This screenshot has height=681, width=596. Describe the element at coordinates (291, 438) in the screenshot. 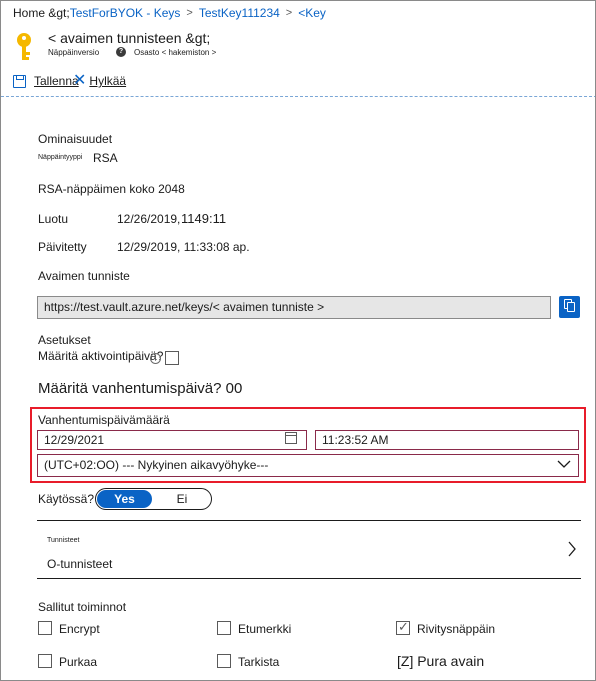

I see `calendar-icon` at that location.